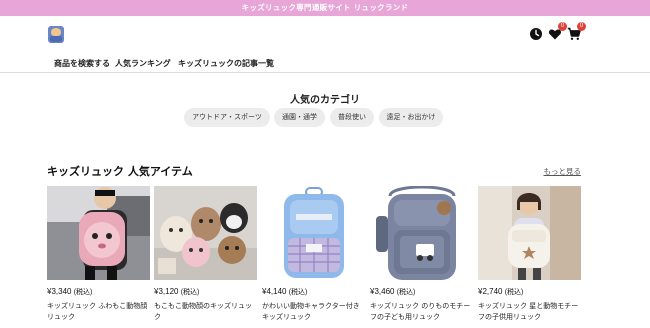 The height and width of the screenshot is (328, 650). What do you see at coordinates (285, 291) in the screenshot?
I see `product-price: ¥4,140 (税込)` at bounding box center [285, 291].